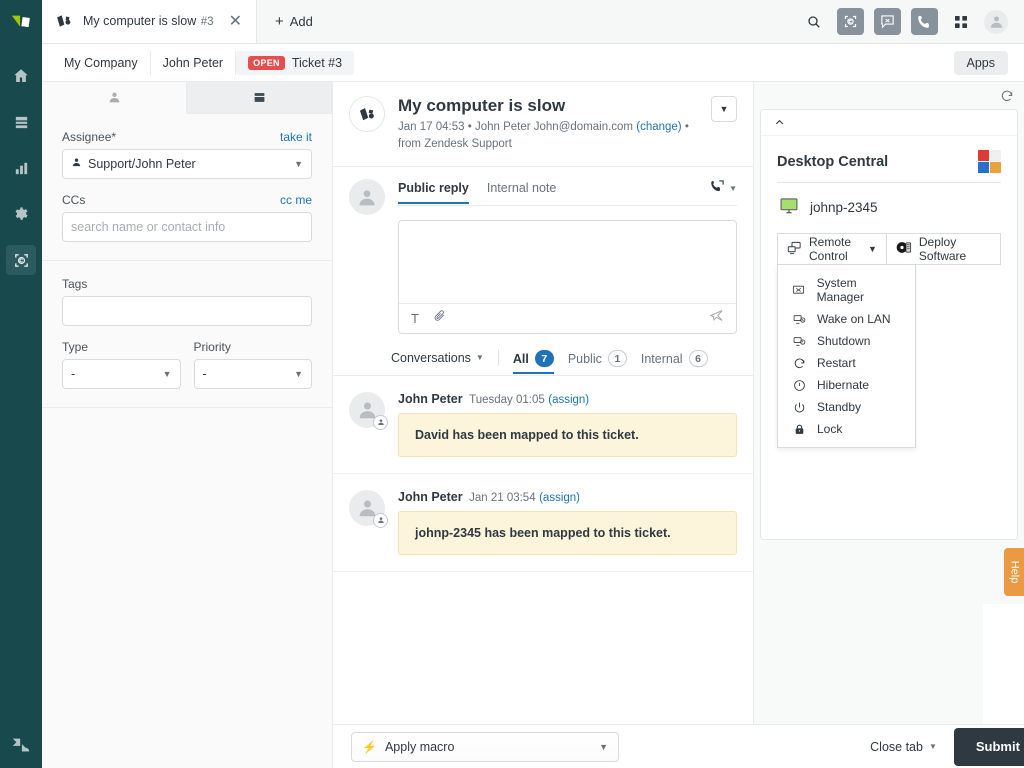 This screenshot has width=1024, height=768. What do you see at coordinates (889, 95) in the screenshot?
I see `apps-toolbar` at bounding box center [889, 95].